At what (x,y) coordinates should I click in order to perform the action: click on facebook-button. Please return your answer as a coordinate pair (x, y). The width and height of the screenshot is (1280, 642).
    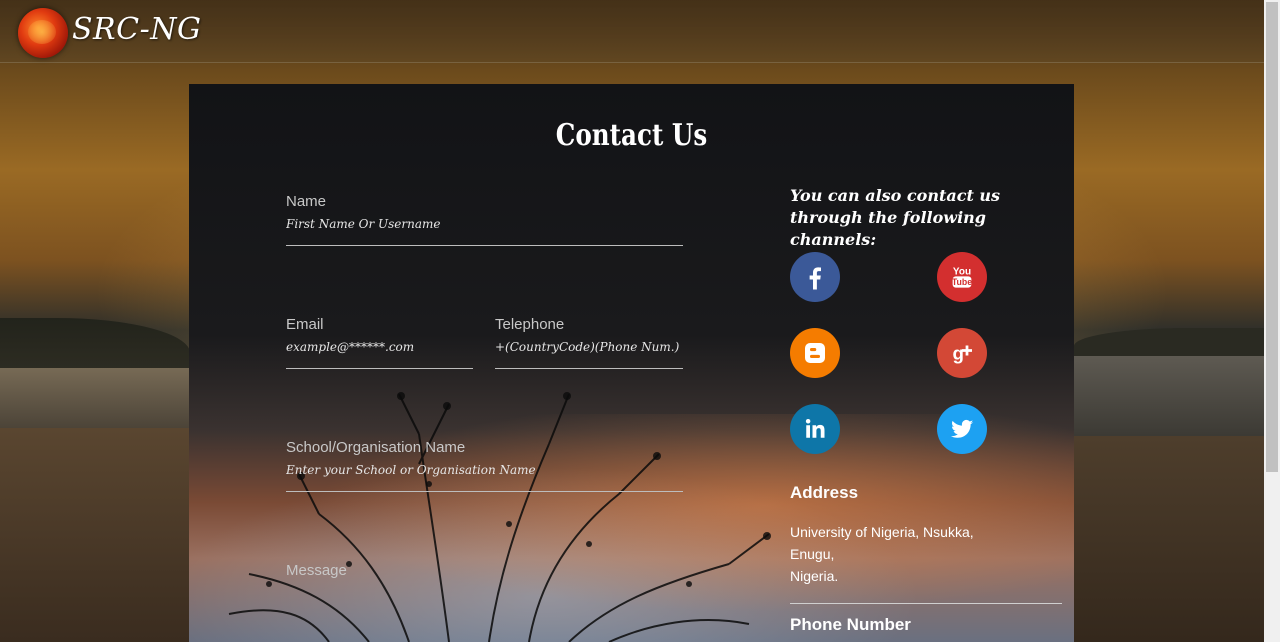
    Looking at the image, I should click on (815, 277).